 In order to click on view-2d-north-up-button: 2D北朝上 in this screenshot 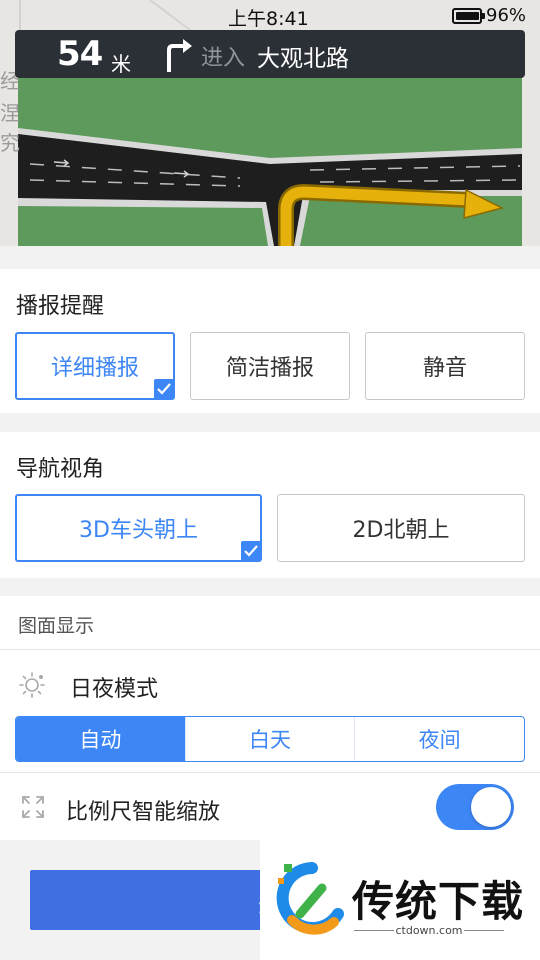, I will do `click(401, 528)`.